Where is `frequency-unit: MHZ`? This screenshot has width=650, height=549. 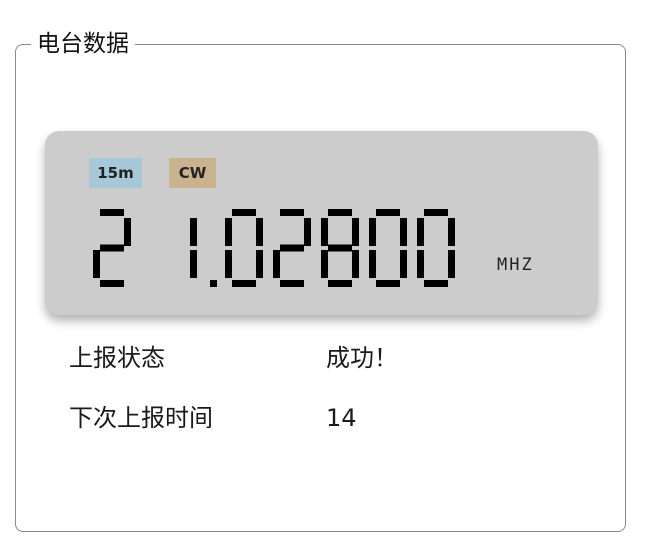 frequency-unit: MHZ is located at coordinates (515, 265).